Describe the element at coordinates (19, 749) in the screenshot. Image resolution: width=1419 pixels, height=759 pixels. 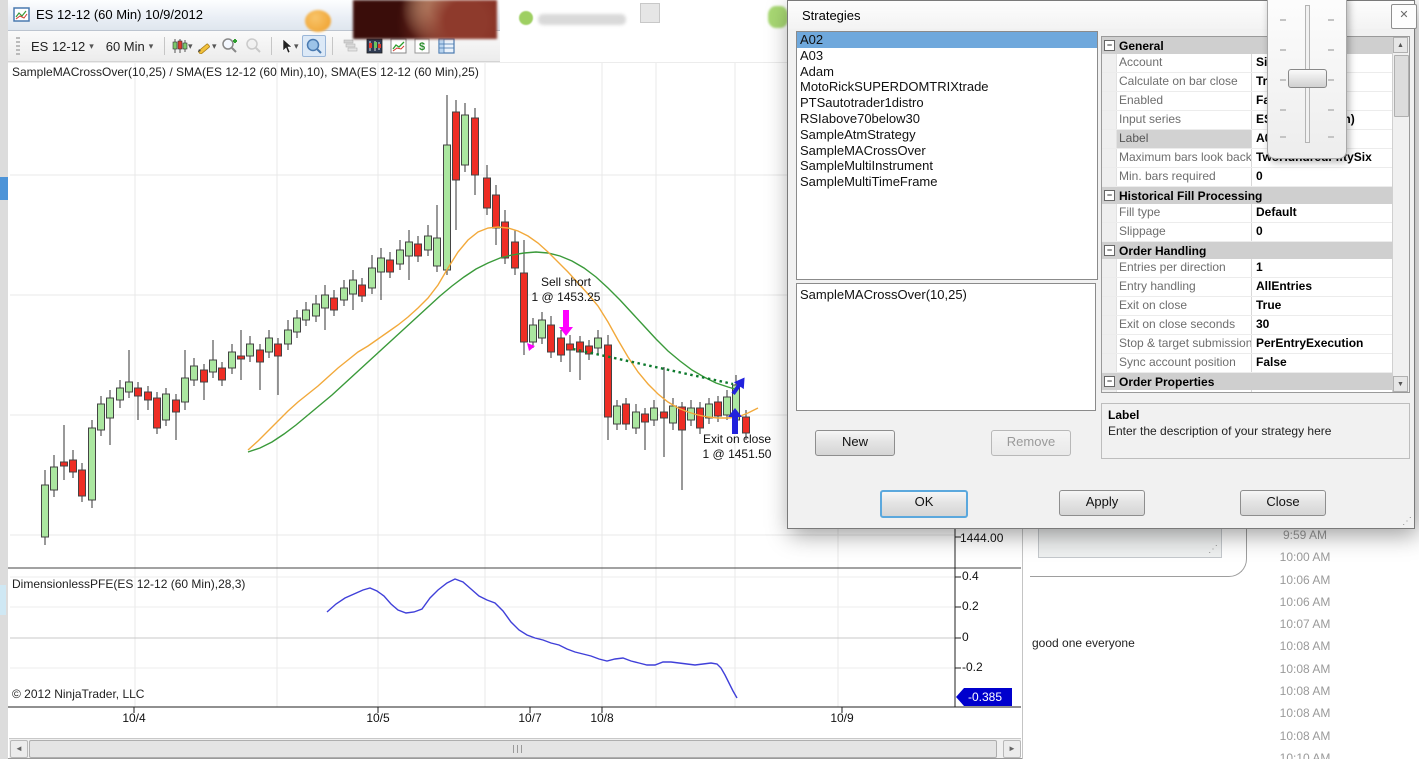
I see `scroll-left-button: ◄` at that location.